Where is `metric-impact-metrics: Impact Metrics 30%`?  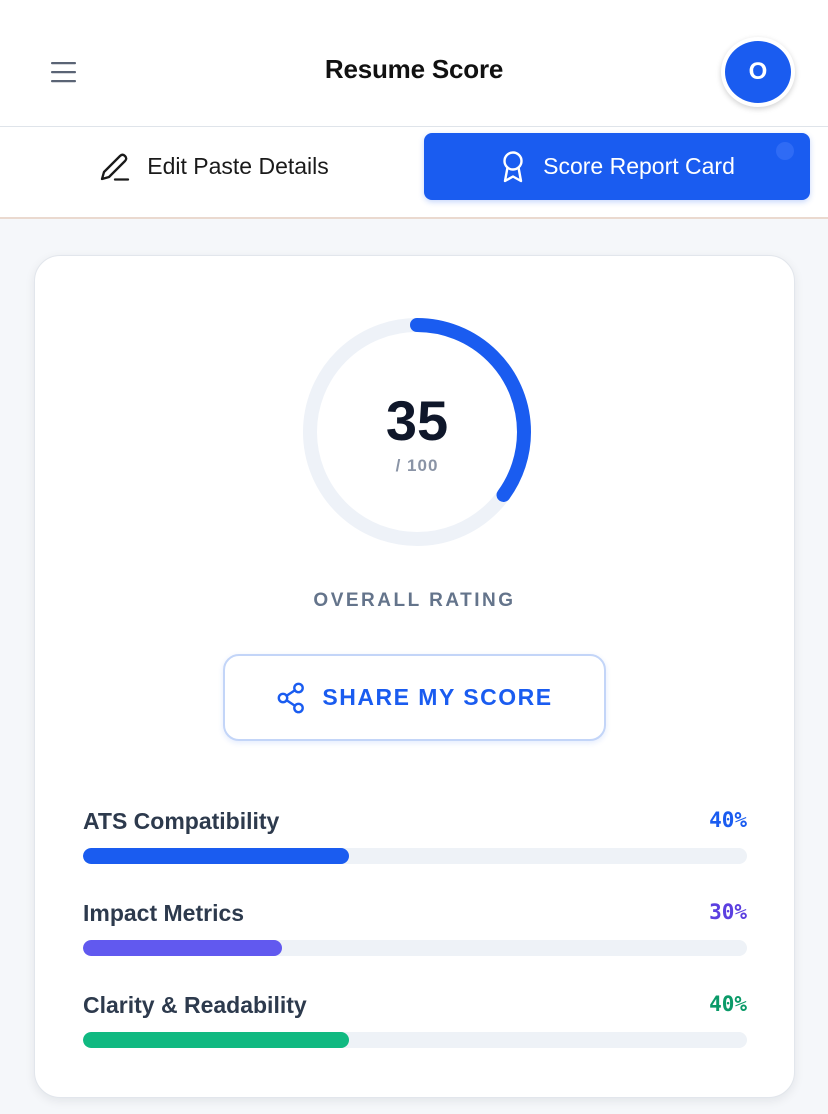
metric-impact-metrics: Impact Metrics 30% is located at coordinates (415, 930).